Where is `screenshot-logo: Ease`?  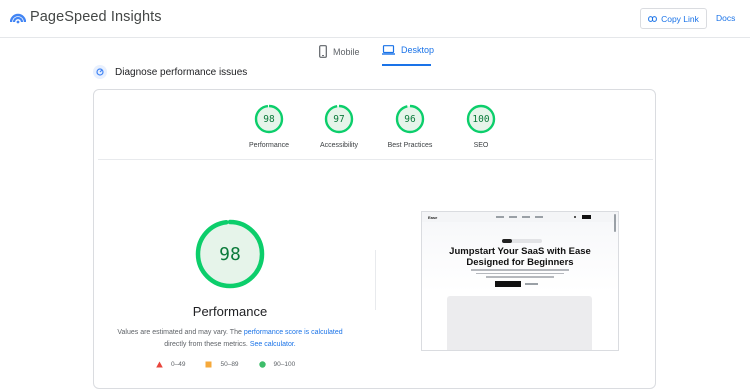
screenshot-logo: Ease is located at coordinates (433, 217).